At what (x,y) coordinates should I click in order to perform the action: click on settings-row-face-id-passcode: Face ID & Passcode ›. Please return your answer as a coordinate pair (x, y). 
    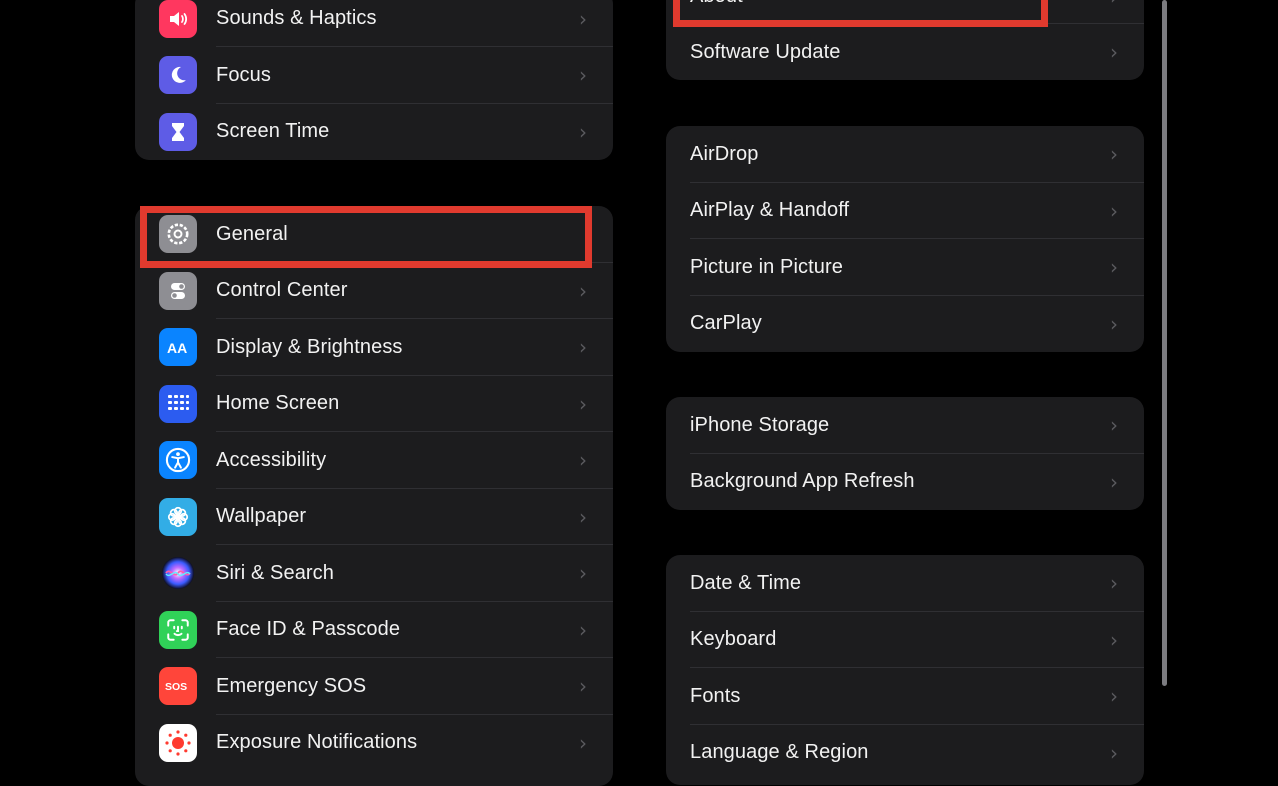
    Looking at the image, I should click on (374, 630).